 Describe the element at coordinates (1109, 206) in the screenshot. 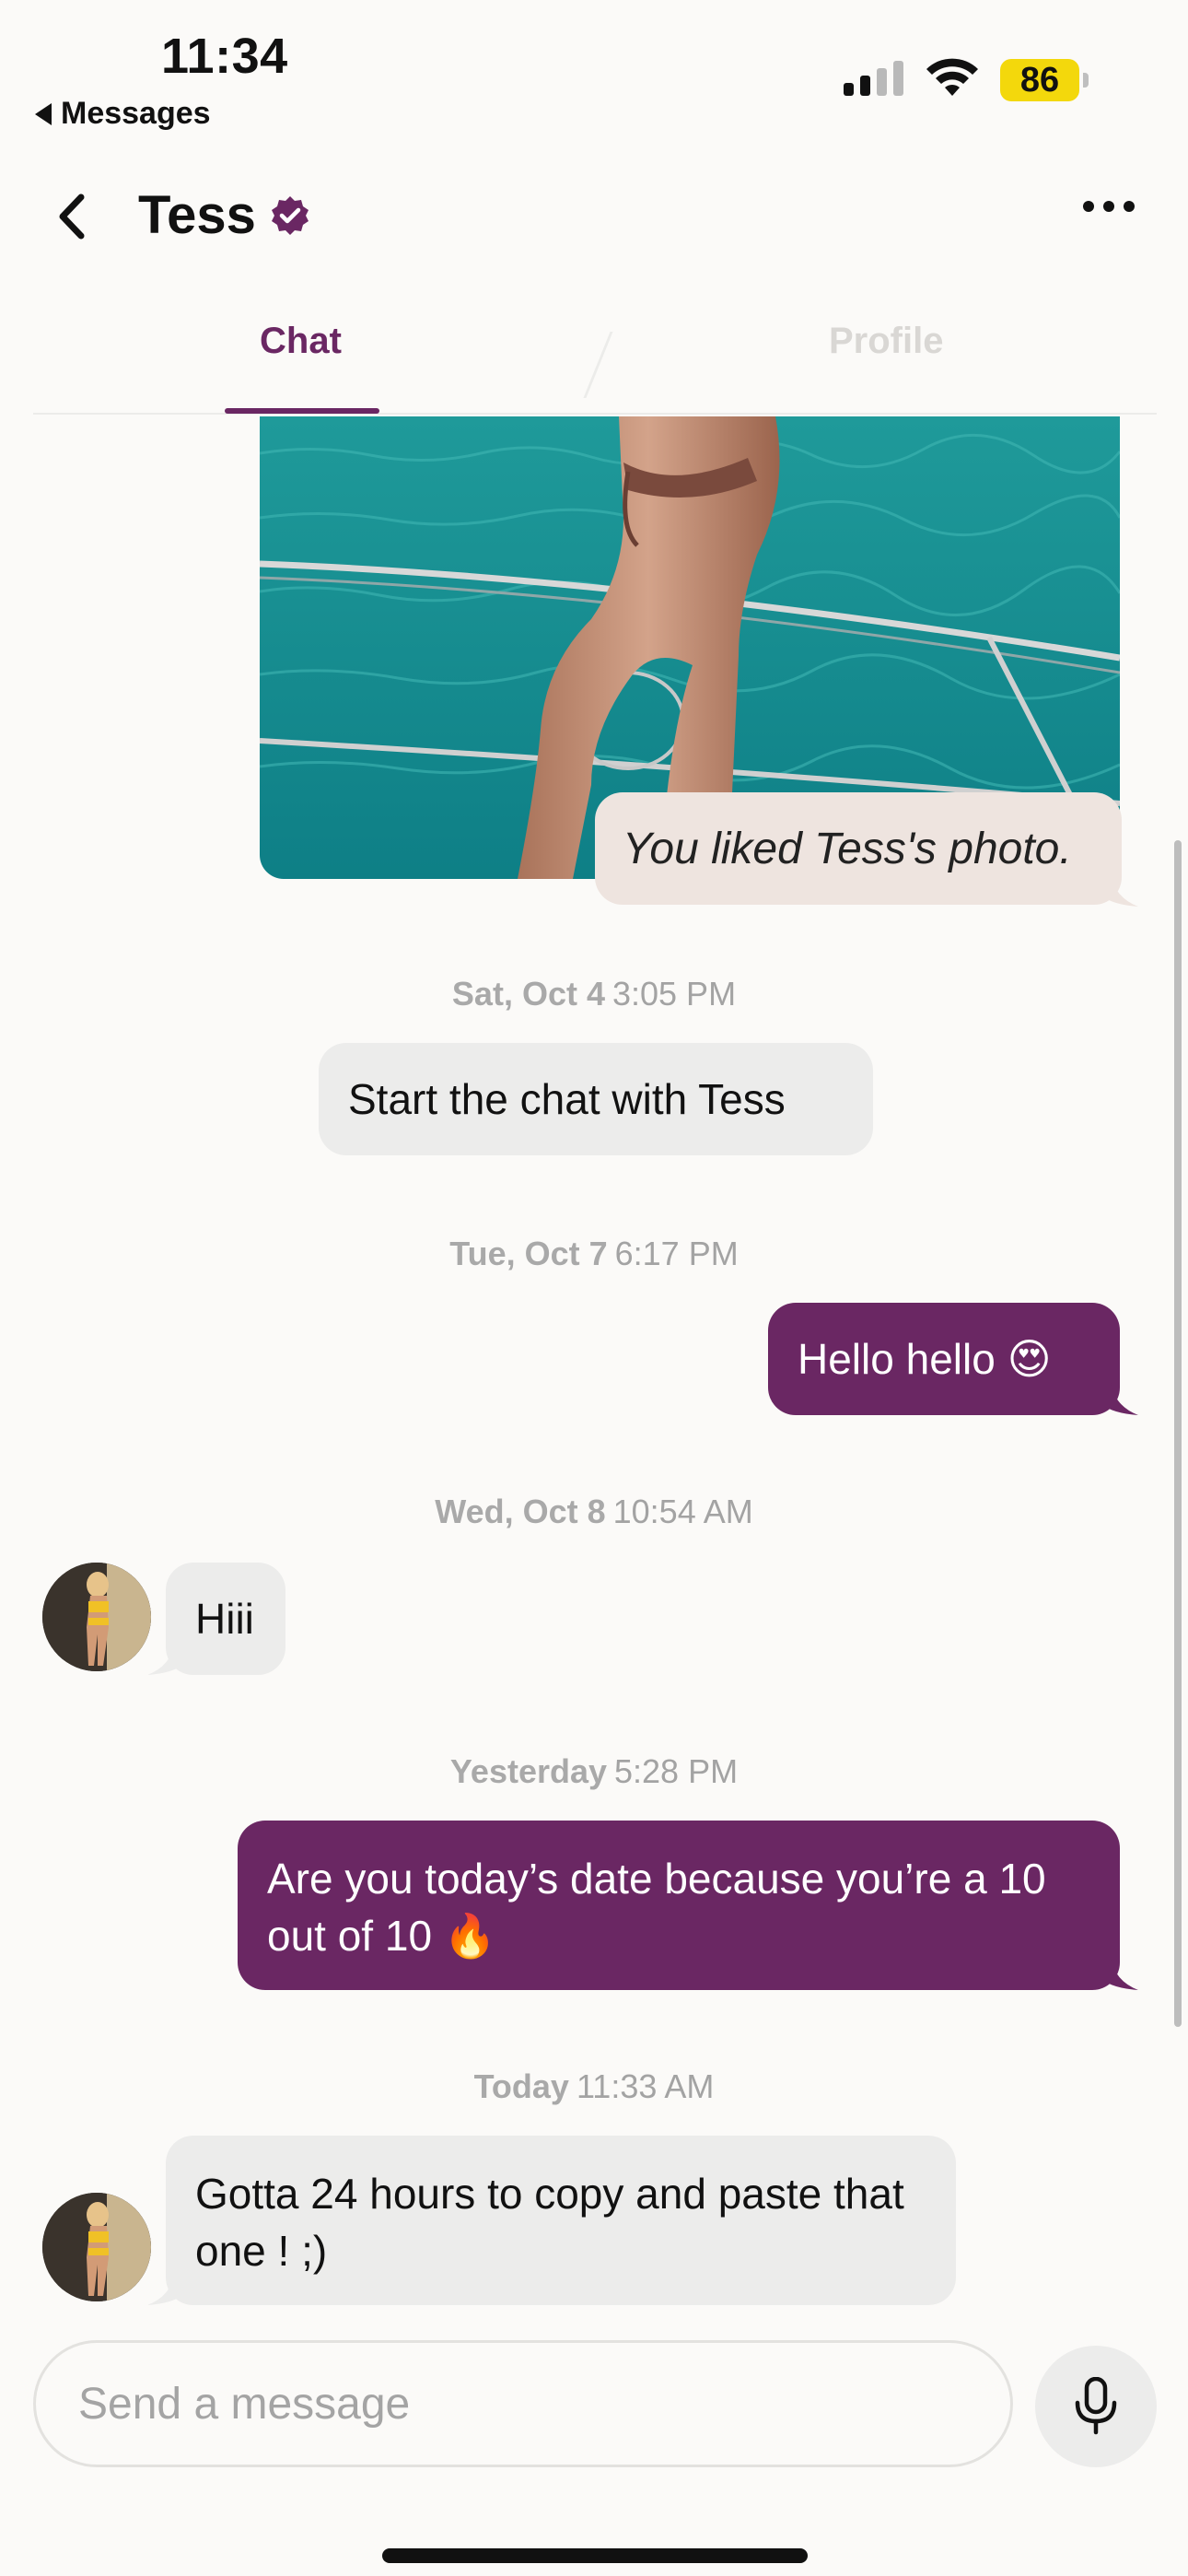

I see `more-icon` at that location.